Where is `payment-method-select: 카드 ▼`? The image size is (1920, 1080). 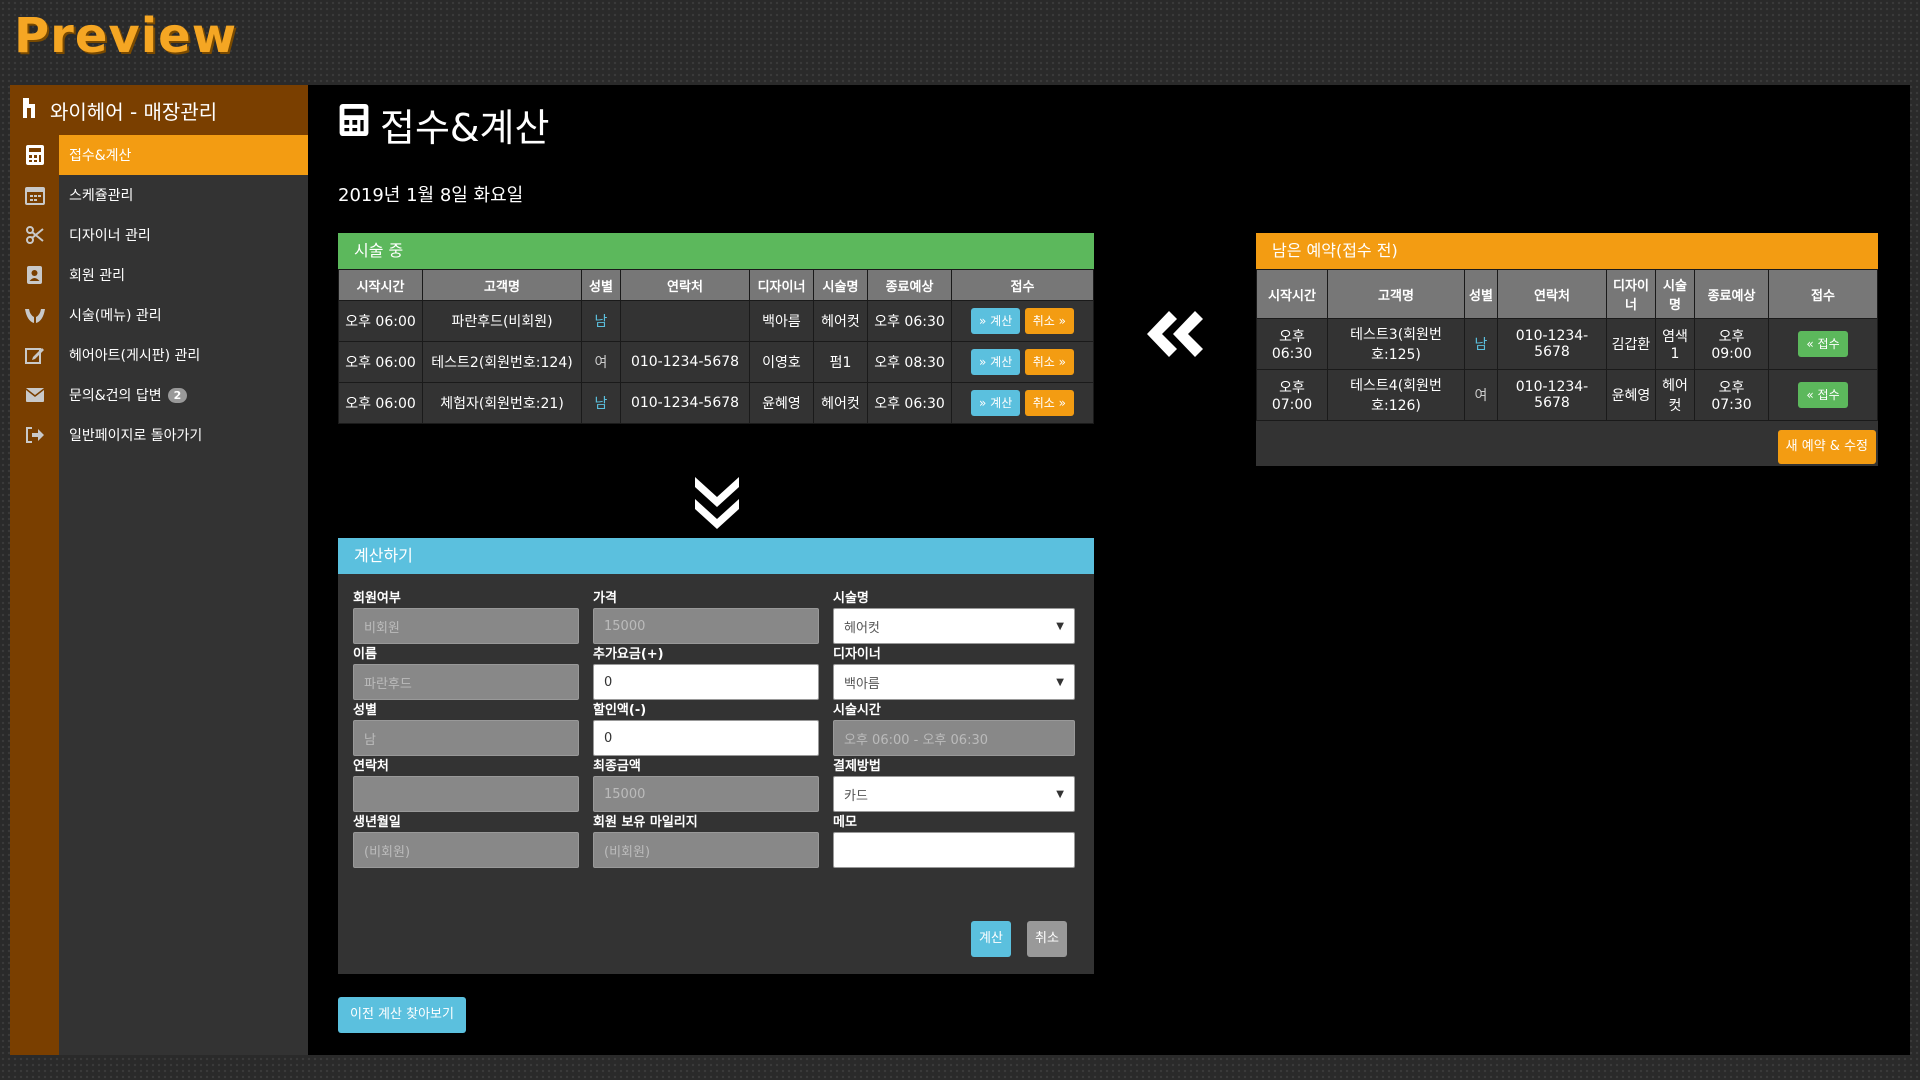
payment-method-select: 카드 ▼ is located at coordinates (954, 794).